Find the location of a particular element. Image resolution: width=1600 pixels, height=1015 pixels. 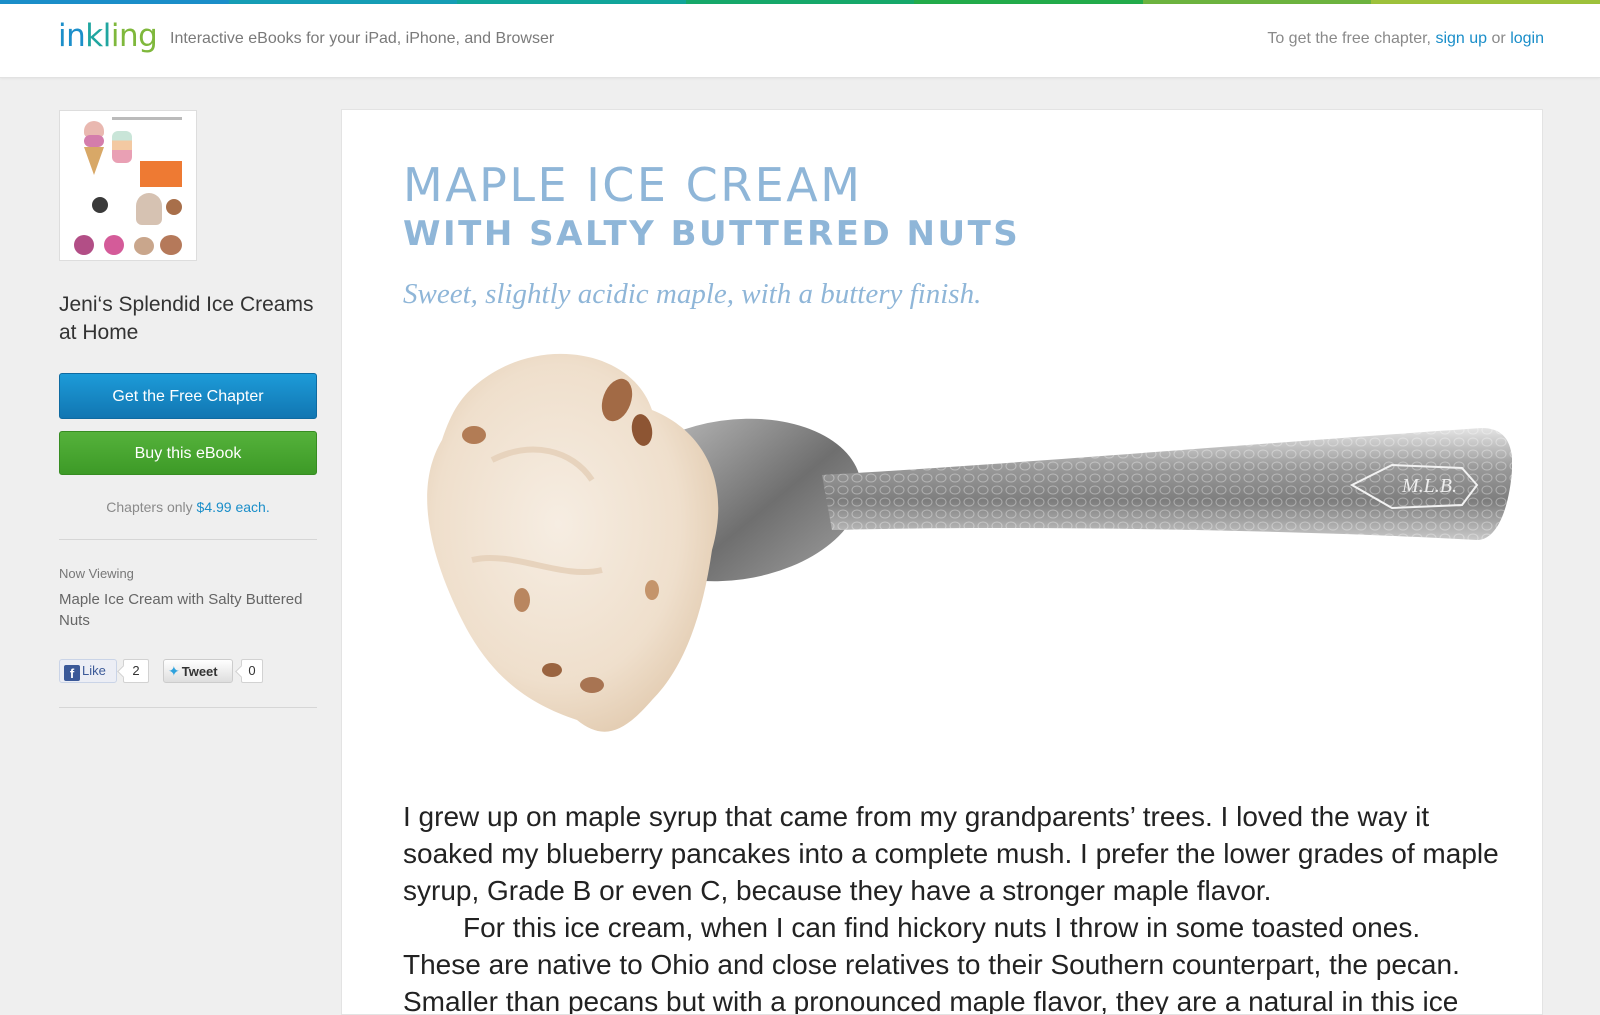

twitter-bird-icon: ✦ is located at coordinates (174, 671).